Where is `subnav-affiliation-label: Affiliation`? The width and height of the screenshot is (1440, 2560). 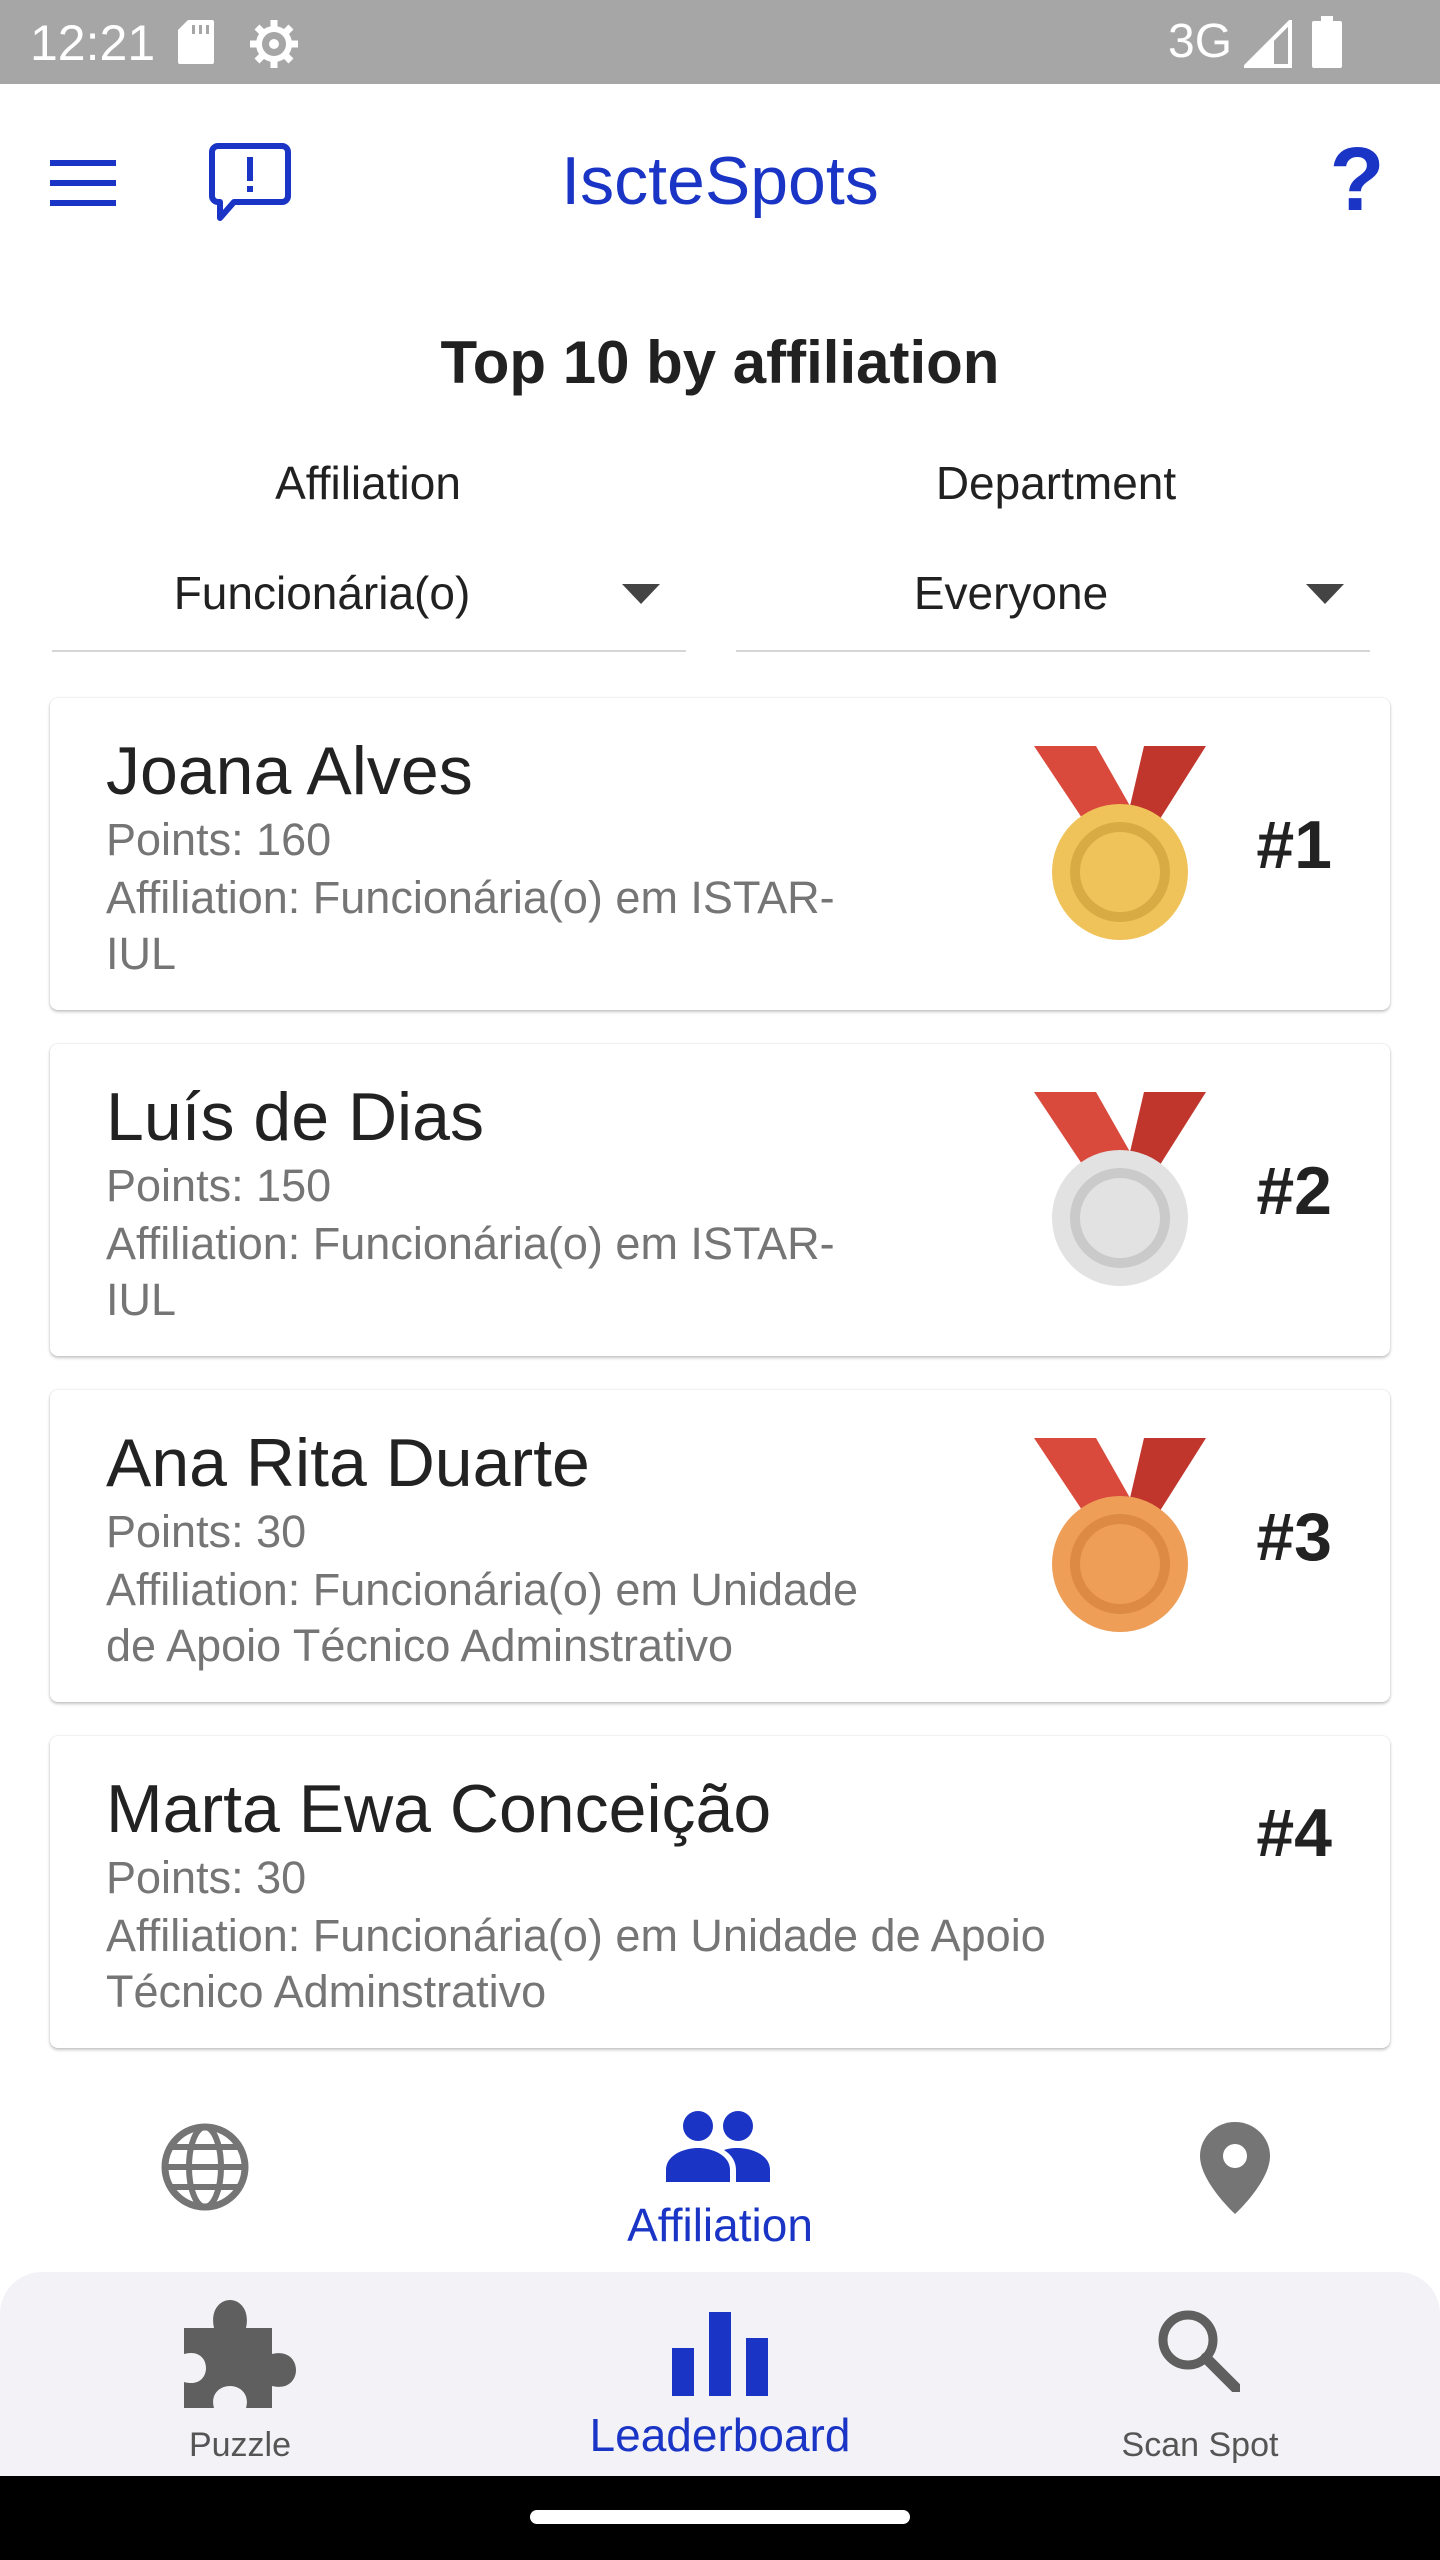 subnav-affiliation-label: Affiliation is located at coordinates (720, 2225).